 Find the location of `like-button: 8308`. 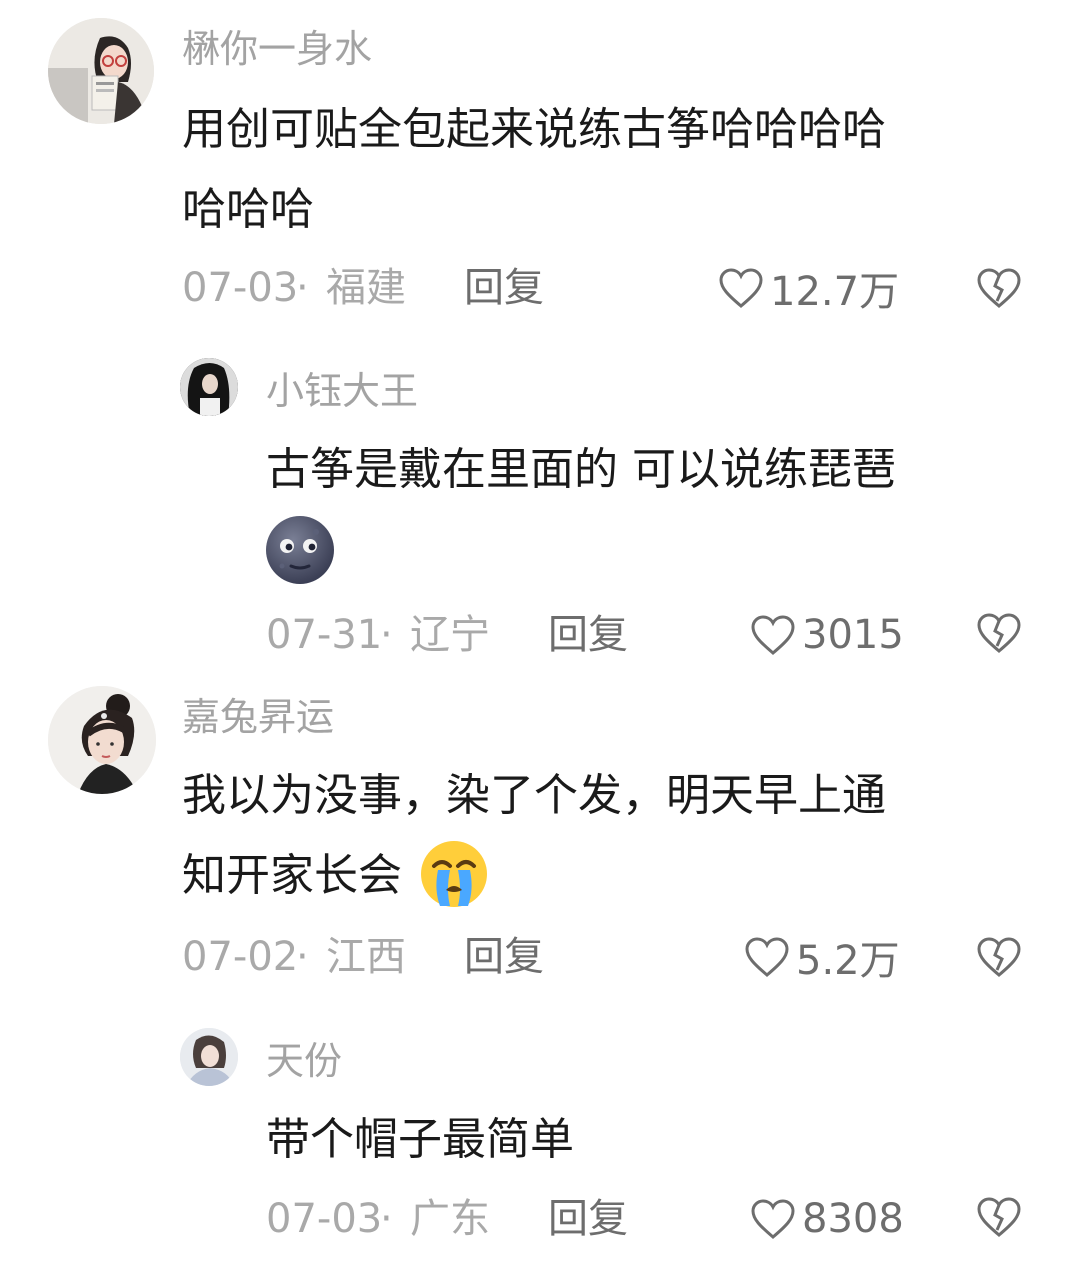

like-button: 8308 is located at coordinates (827, 1219).